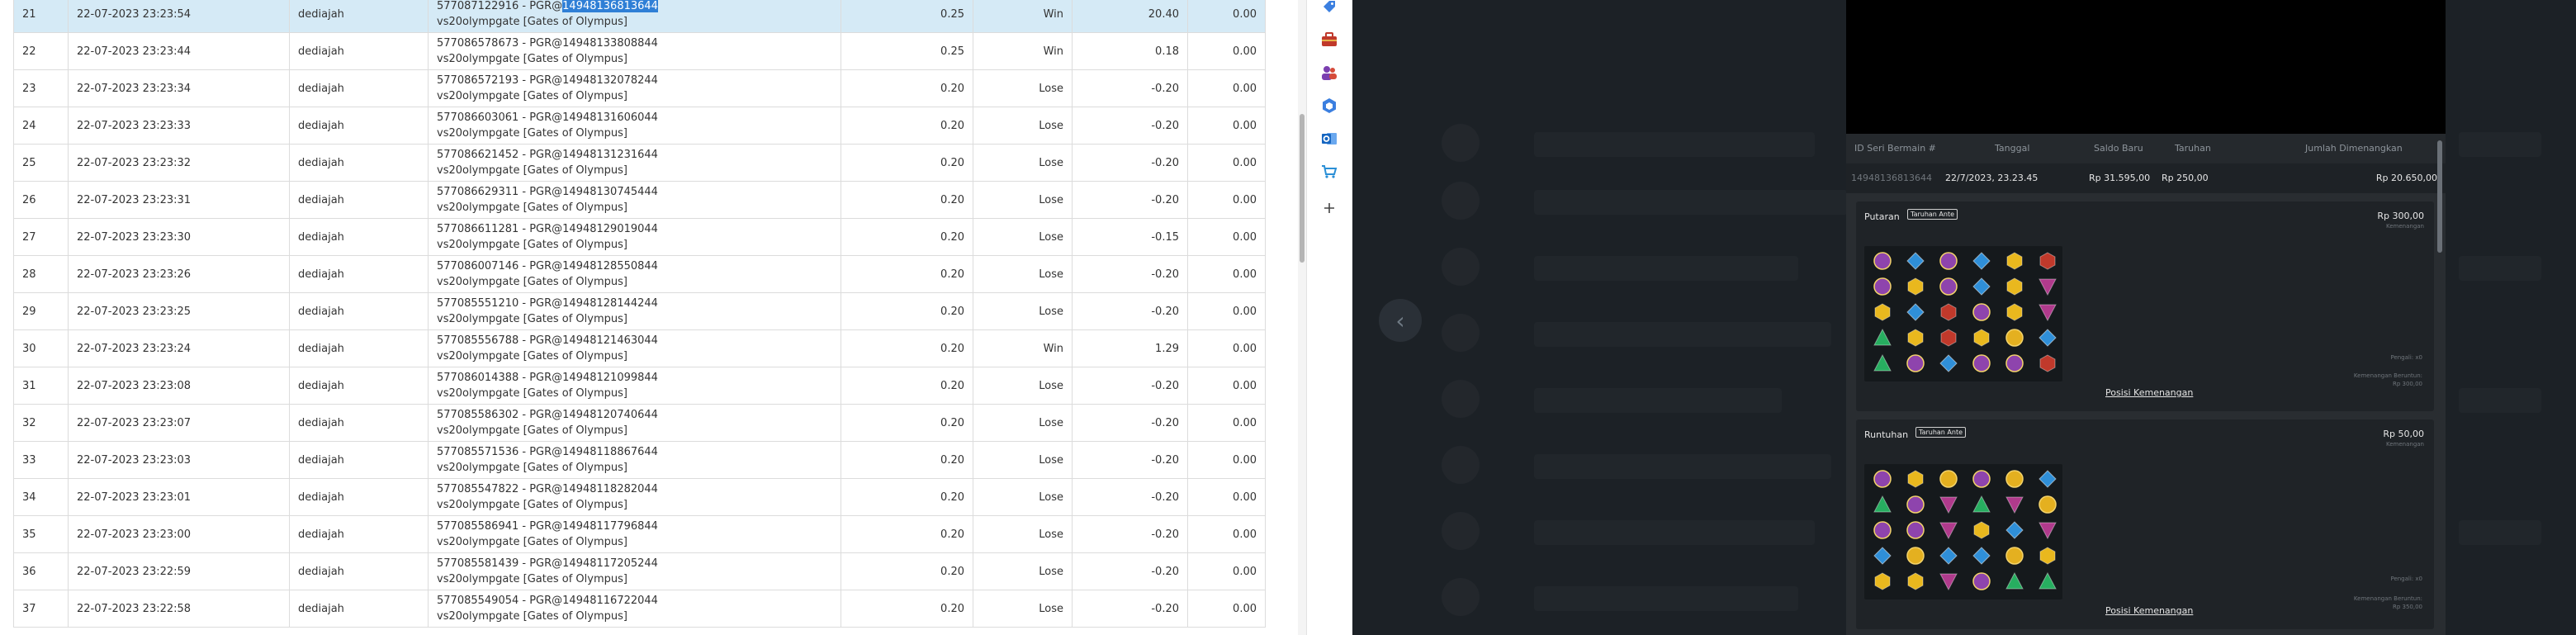 The height and width of the screenshot is (635, 2576). What do you see at coordinates (2403, 434) in the screenshot?
I see `section-amount: Rp 50,00` at bounding box center [2403, 434].